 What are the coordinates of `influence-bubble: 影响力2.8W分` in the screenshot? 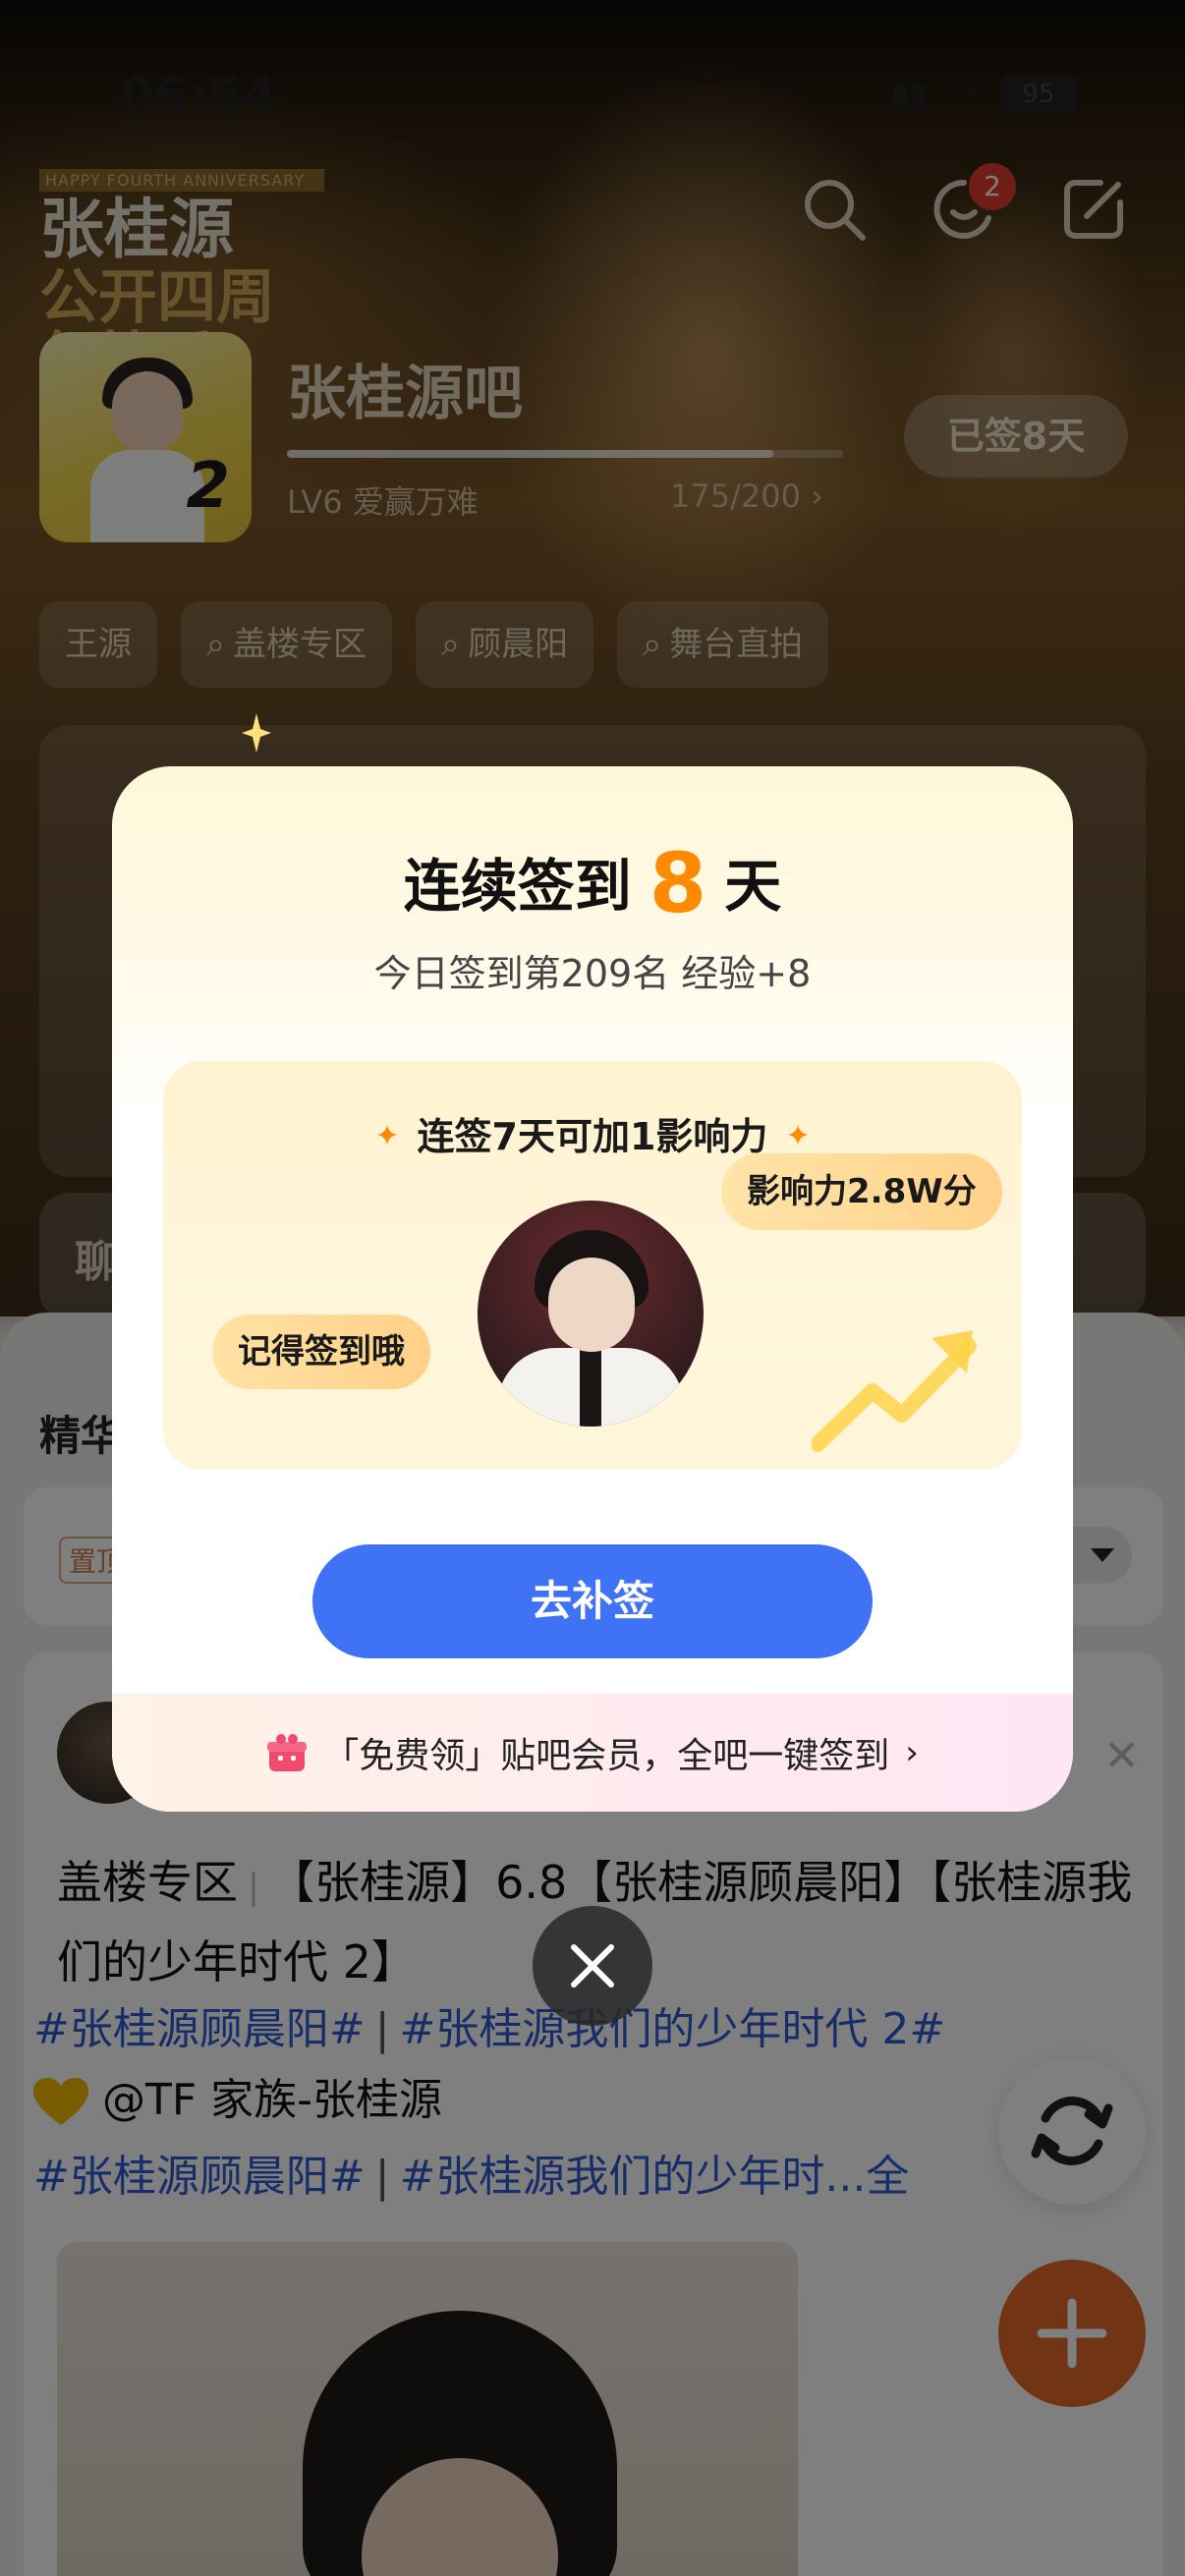 It's located at (862, 1191).